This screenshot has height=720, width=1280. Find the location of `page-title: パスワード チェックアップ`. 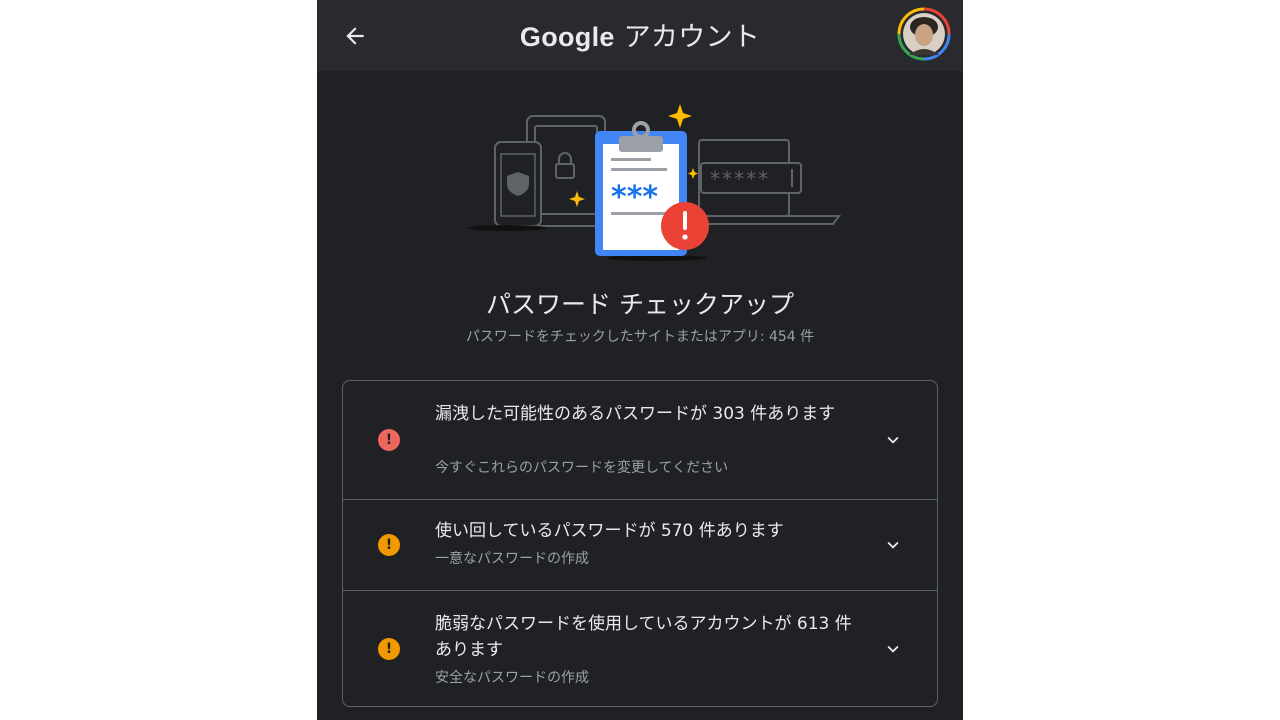

page-title: パスワード チェックアップ is located at coordinates (640, 304).